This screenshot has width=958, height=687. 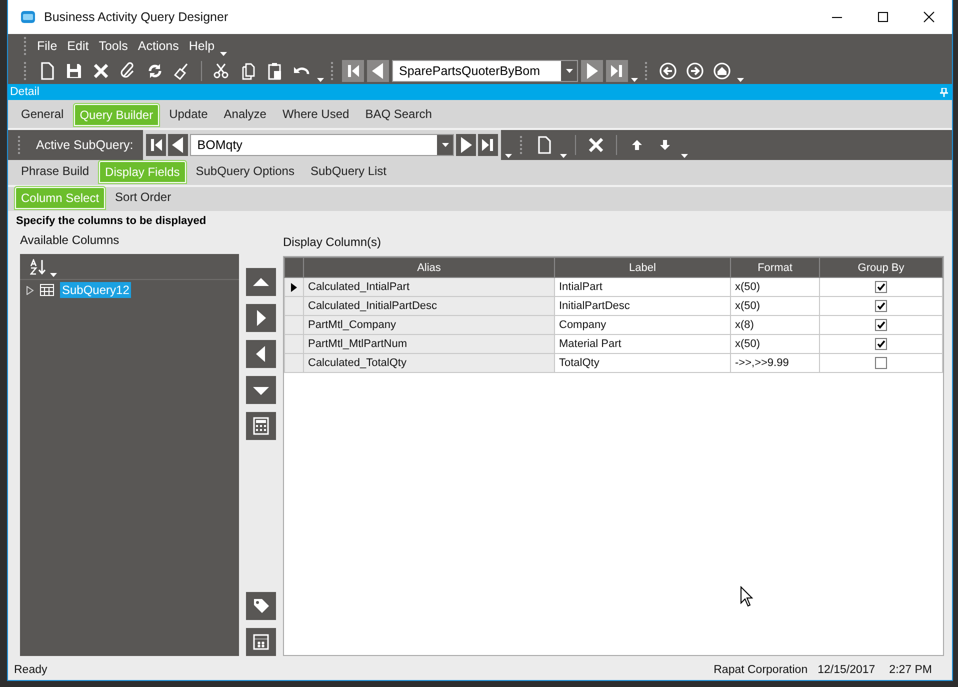 I want to click on calculator-button, so click(x=261, y=426).